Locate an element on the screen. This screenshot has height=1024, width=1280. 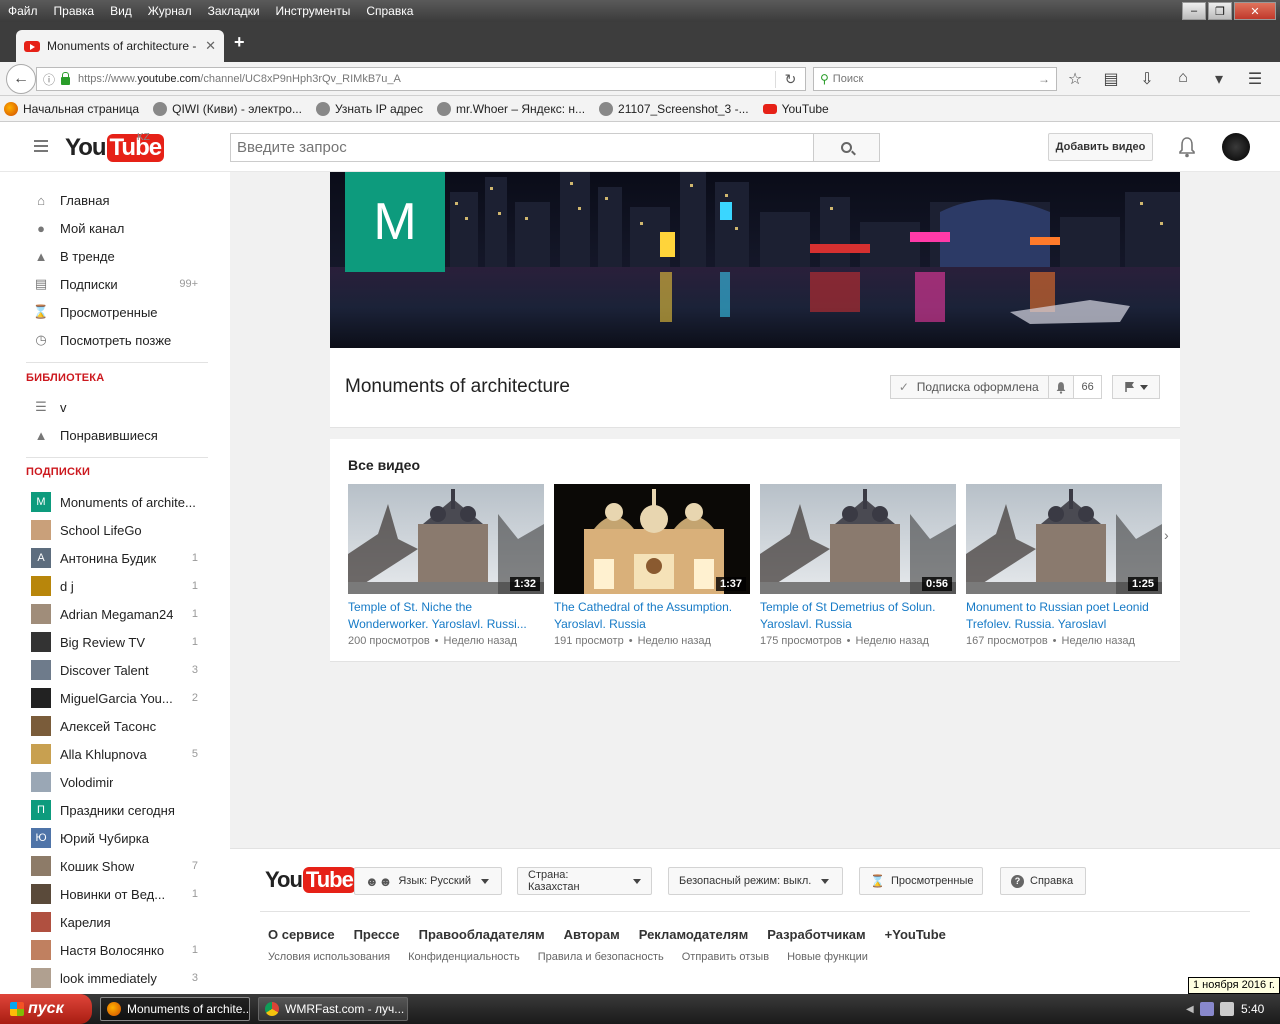
subscriptions-section-title: ПОДПИСКИ is located at coordinates (58, 472).